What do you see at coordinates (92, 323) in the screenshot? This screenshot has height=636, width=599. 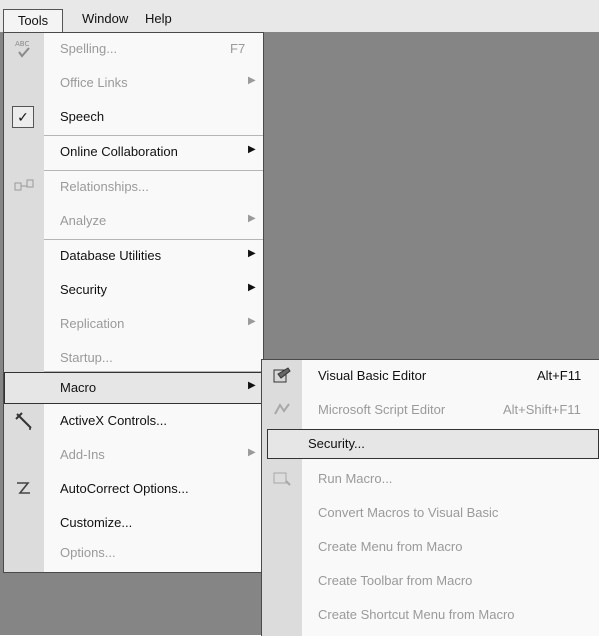 I see `replication-label: Replication` at bounding box center [92, 323].